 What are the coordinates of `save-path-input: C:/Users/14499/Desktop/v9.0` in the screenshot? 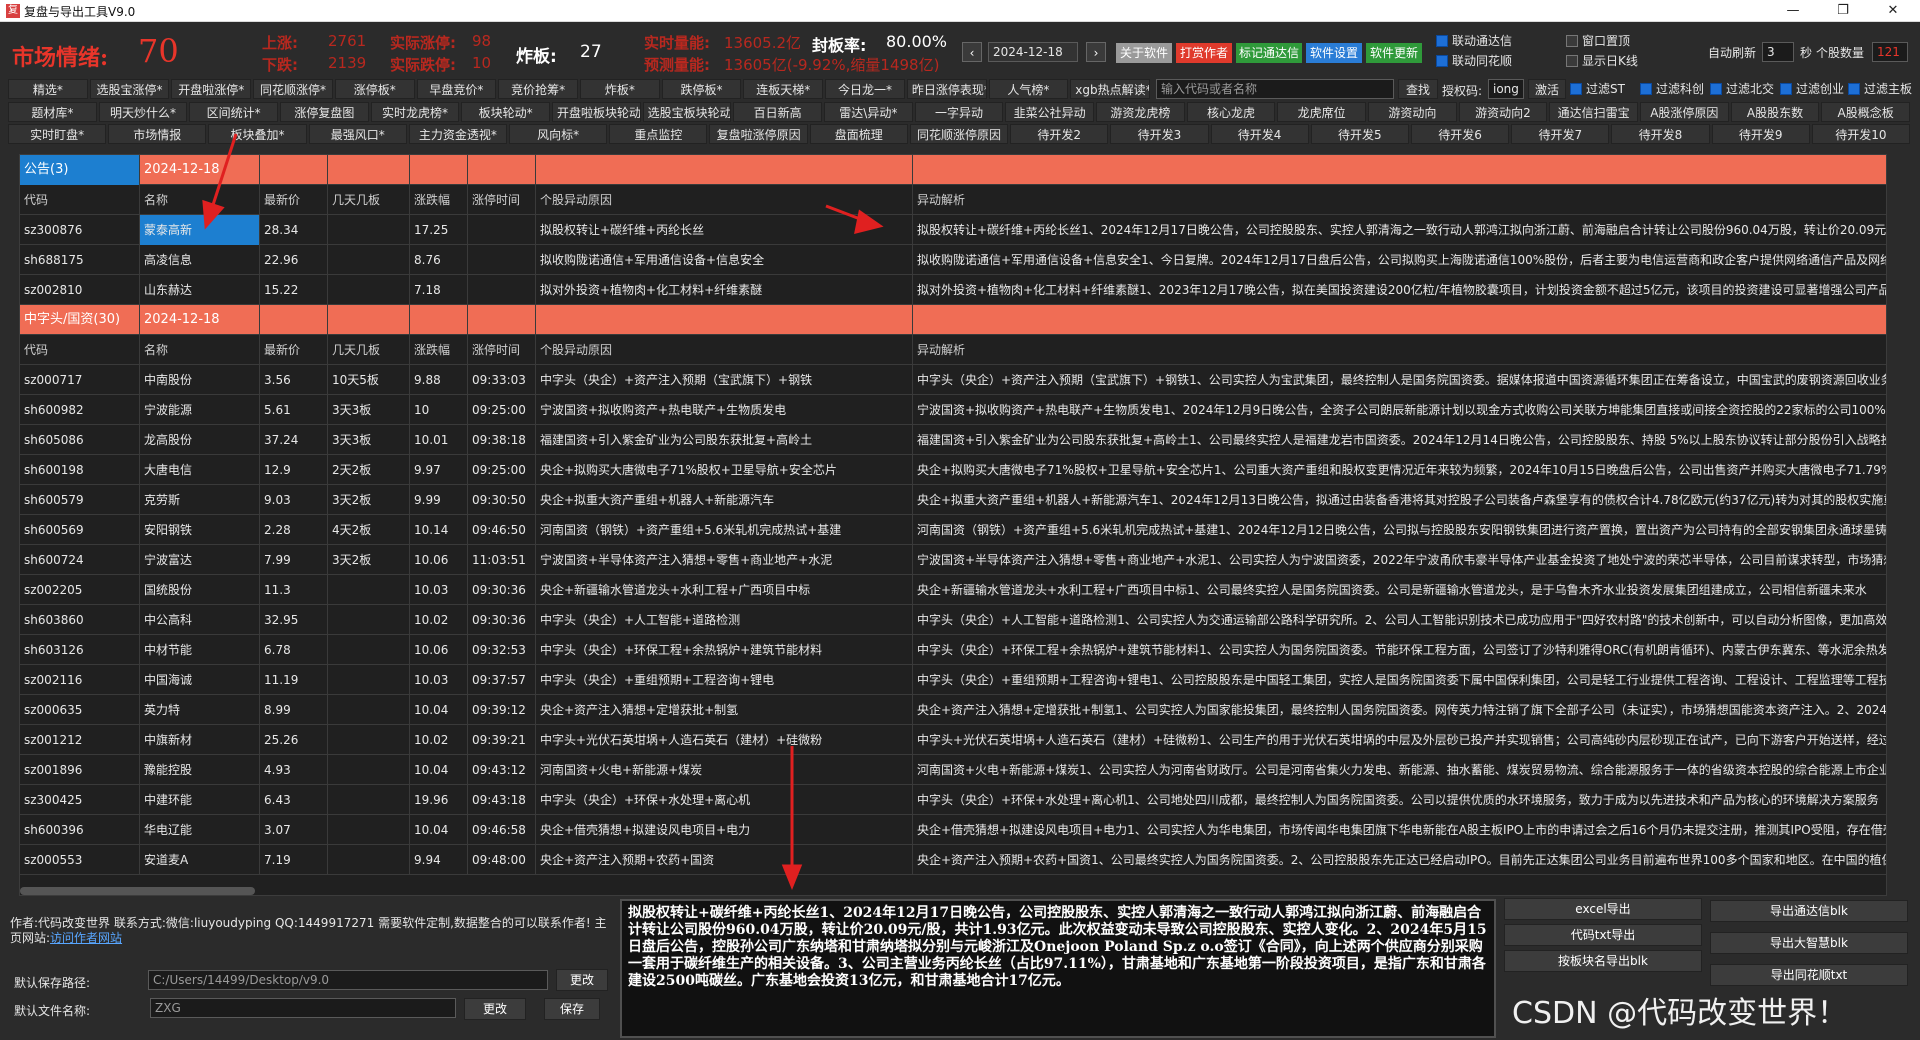 It's located at (348, 980).